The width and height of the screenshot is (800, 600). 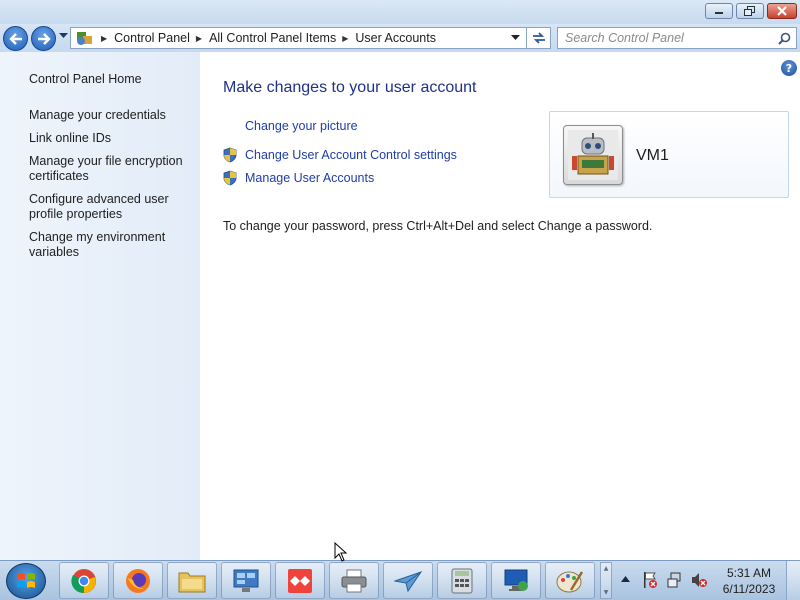 I want to click on task-link-credentials: Manage your credentials, so click(x=111, y=115).